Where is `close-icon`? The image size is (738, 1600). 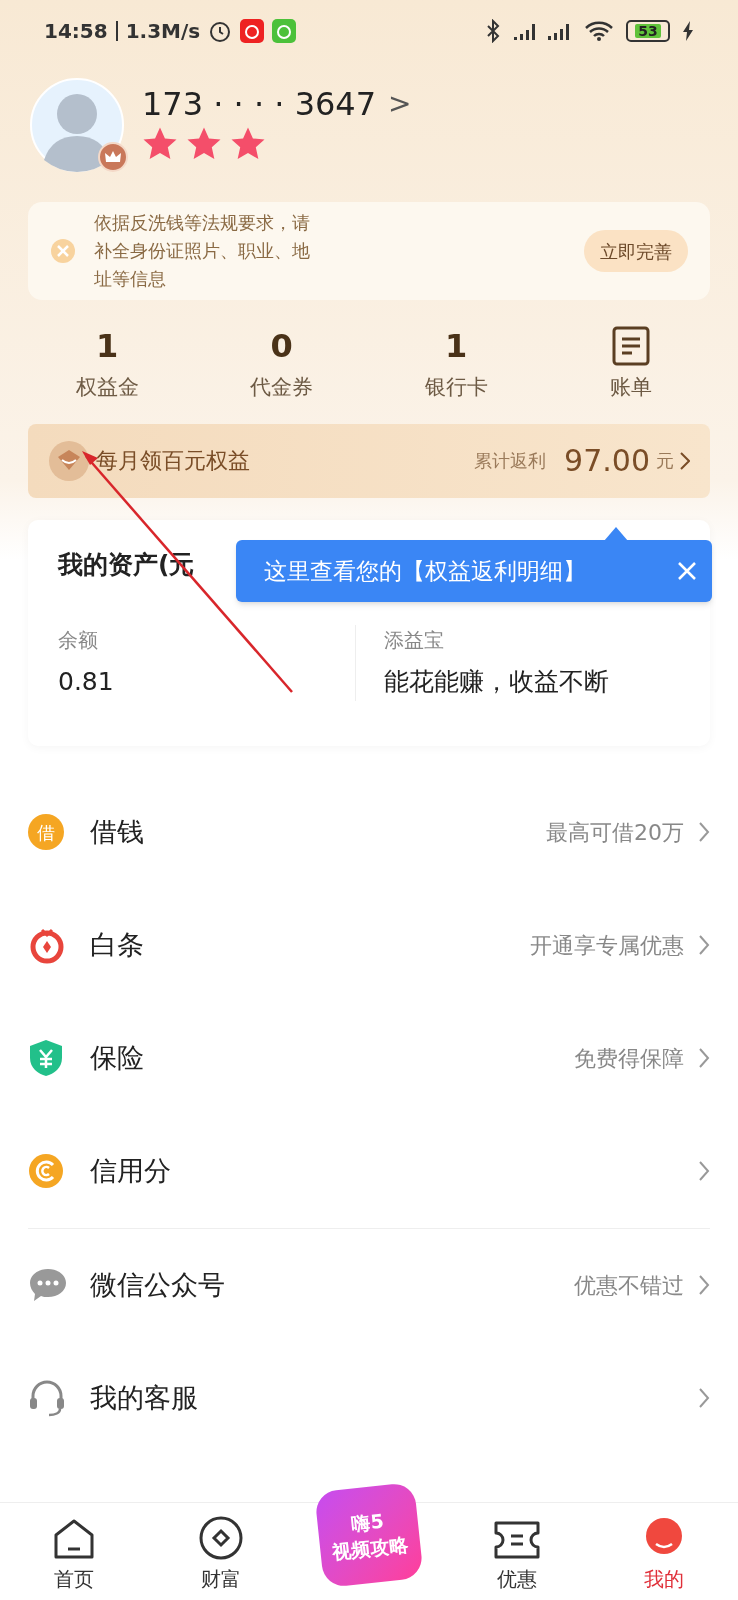
close-icon is located at coordinates (687, 571).